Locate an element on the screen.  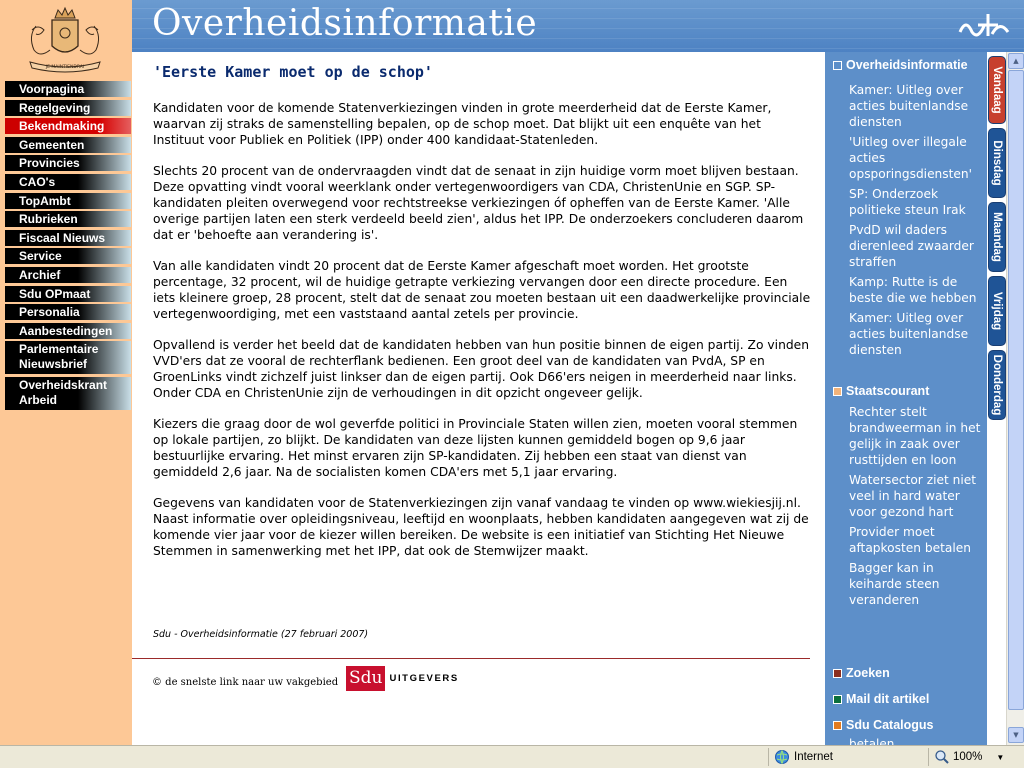
article-title: 'Eerste Kamer moet op de schop' is located at coordinates (293, 72).